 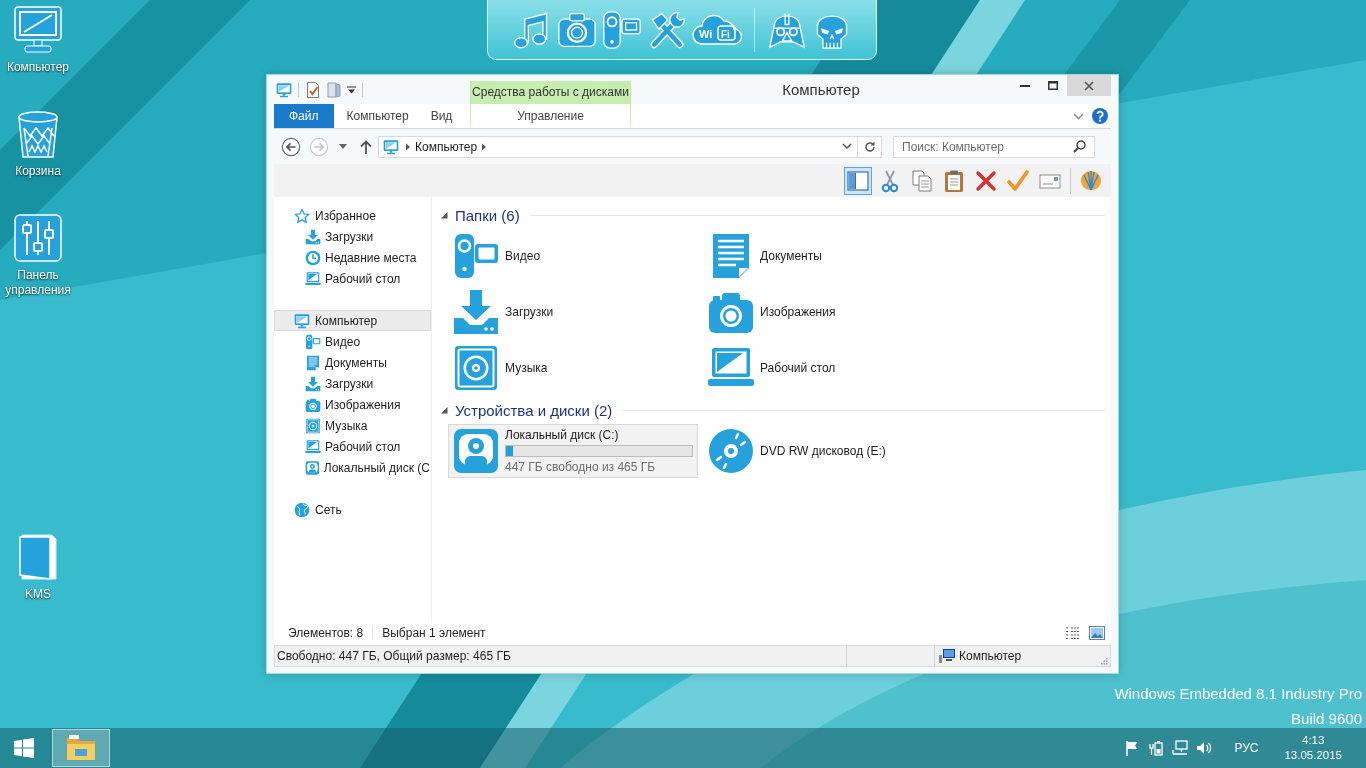 What do you see at coordinates (828, 451) in the screenshot?
I see `folder-item: DVD RW дисковод (E:)` at bounding box center [828, 451].